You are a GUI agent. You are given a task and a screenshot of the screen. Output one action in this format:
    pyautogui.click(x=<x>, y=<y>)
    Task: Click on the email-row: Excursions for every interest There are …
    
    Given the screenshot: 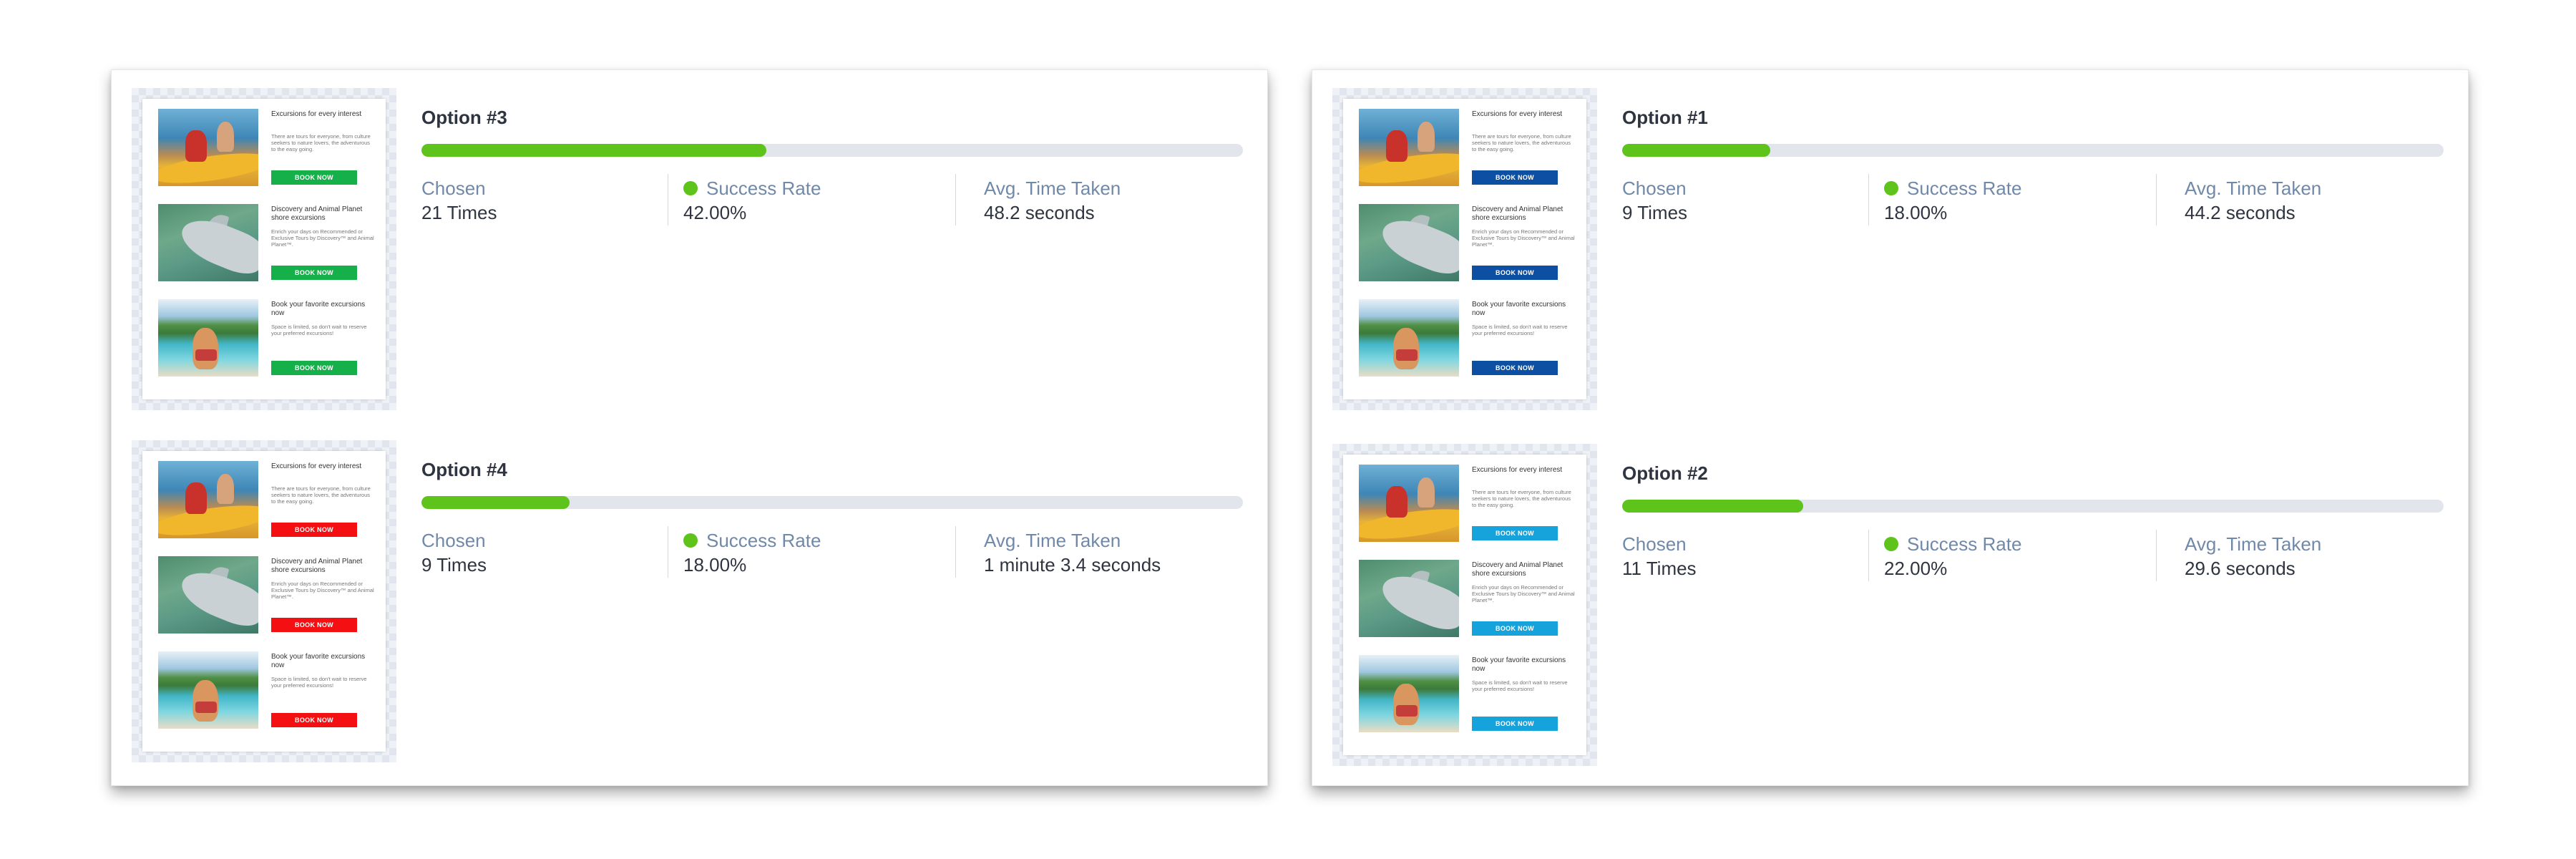 What is the action you would take?
    pyautogui.click(x=267, y=503)
    